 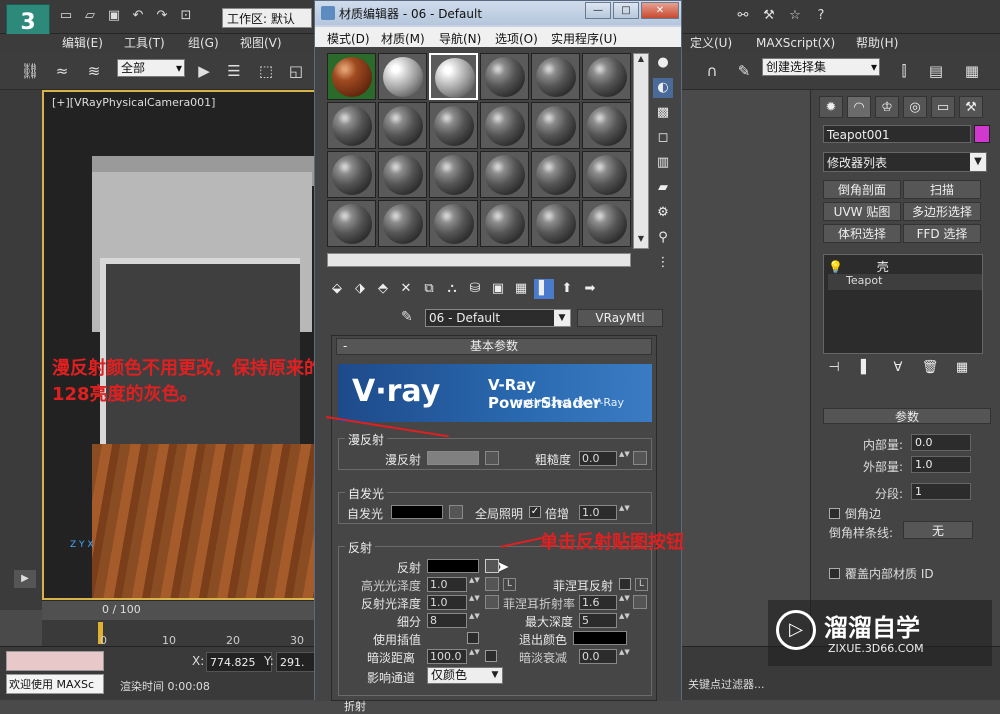 What do you see at coordinates (941, 442) in the screenshot?
I see `inner-amount-spinner: 0.0` at bounding box center [941, 442].